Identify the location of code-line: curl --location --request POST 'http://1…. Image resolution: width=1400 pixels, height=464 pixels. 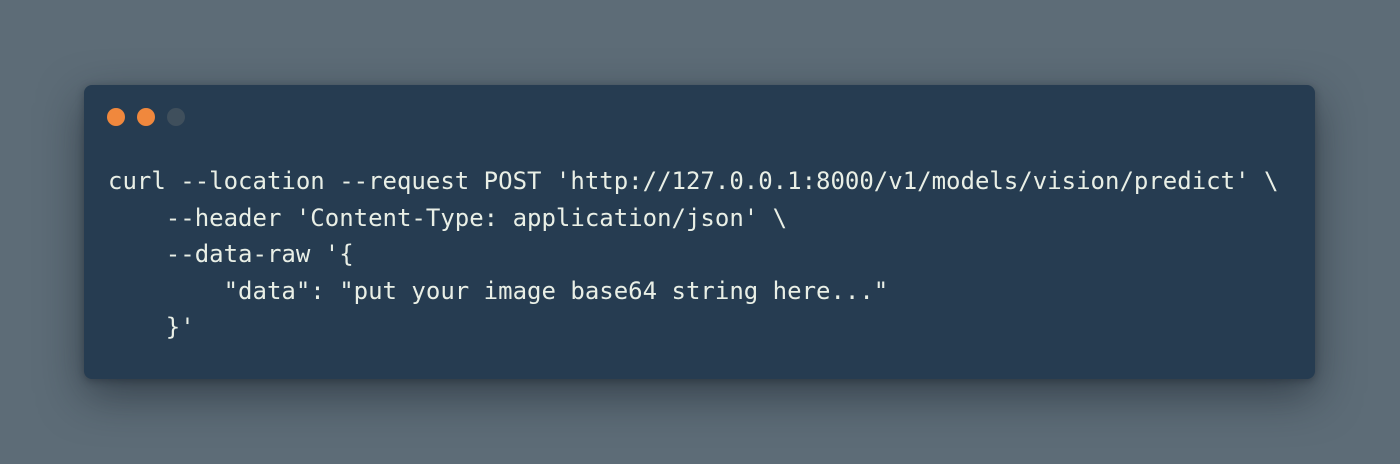
(693, 181).